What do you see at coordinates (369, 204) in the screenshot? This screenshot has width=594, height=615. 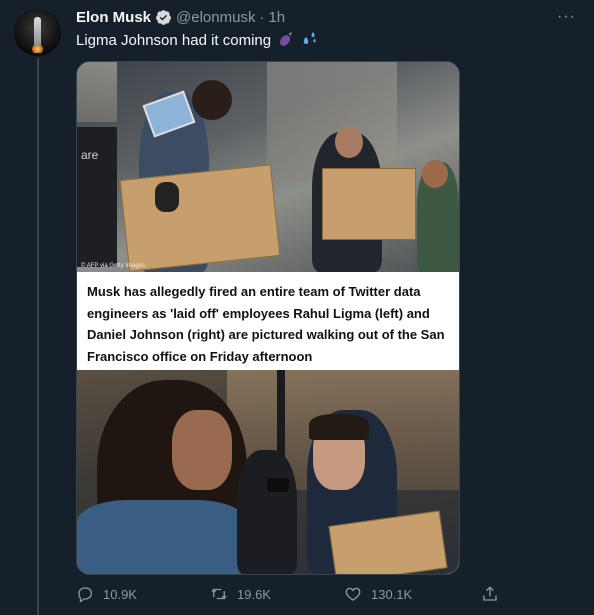 I see `box-right` at bounding box center [369, 204].